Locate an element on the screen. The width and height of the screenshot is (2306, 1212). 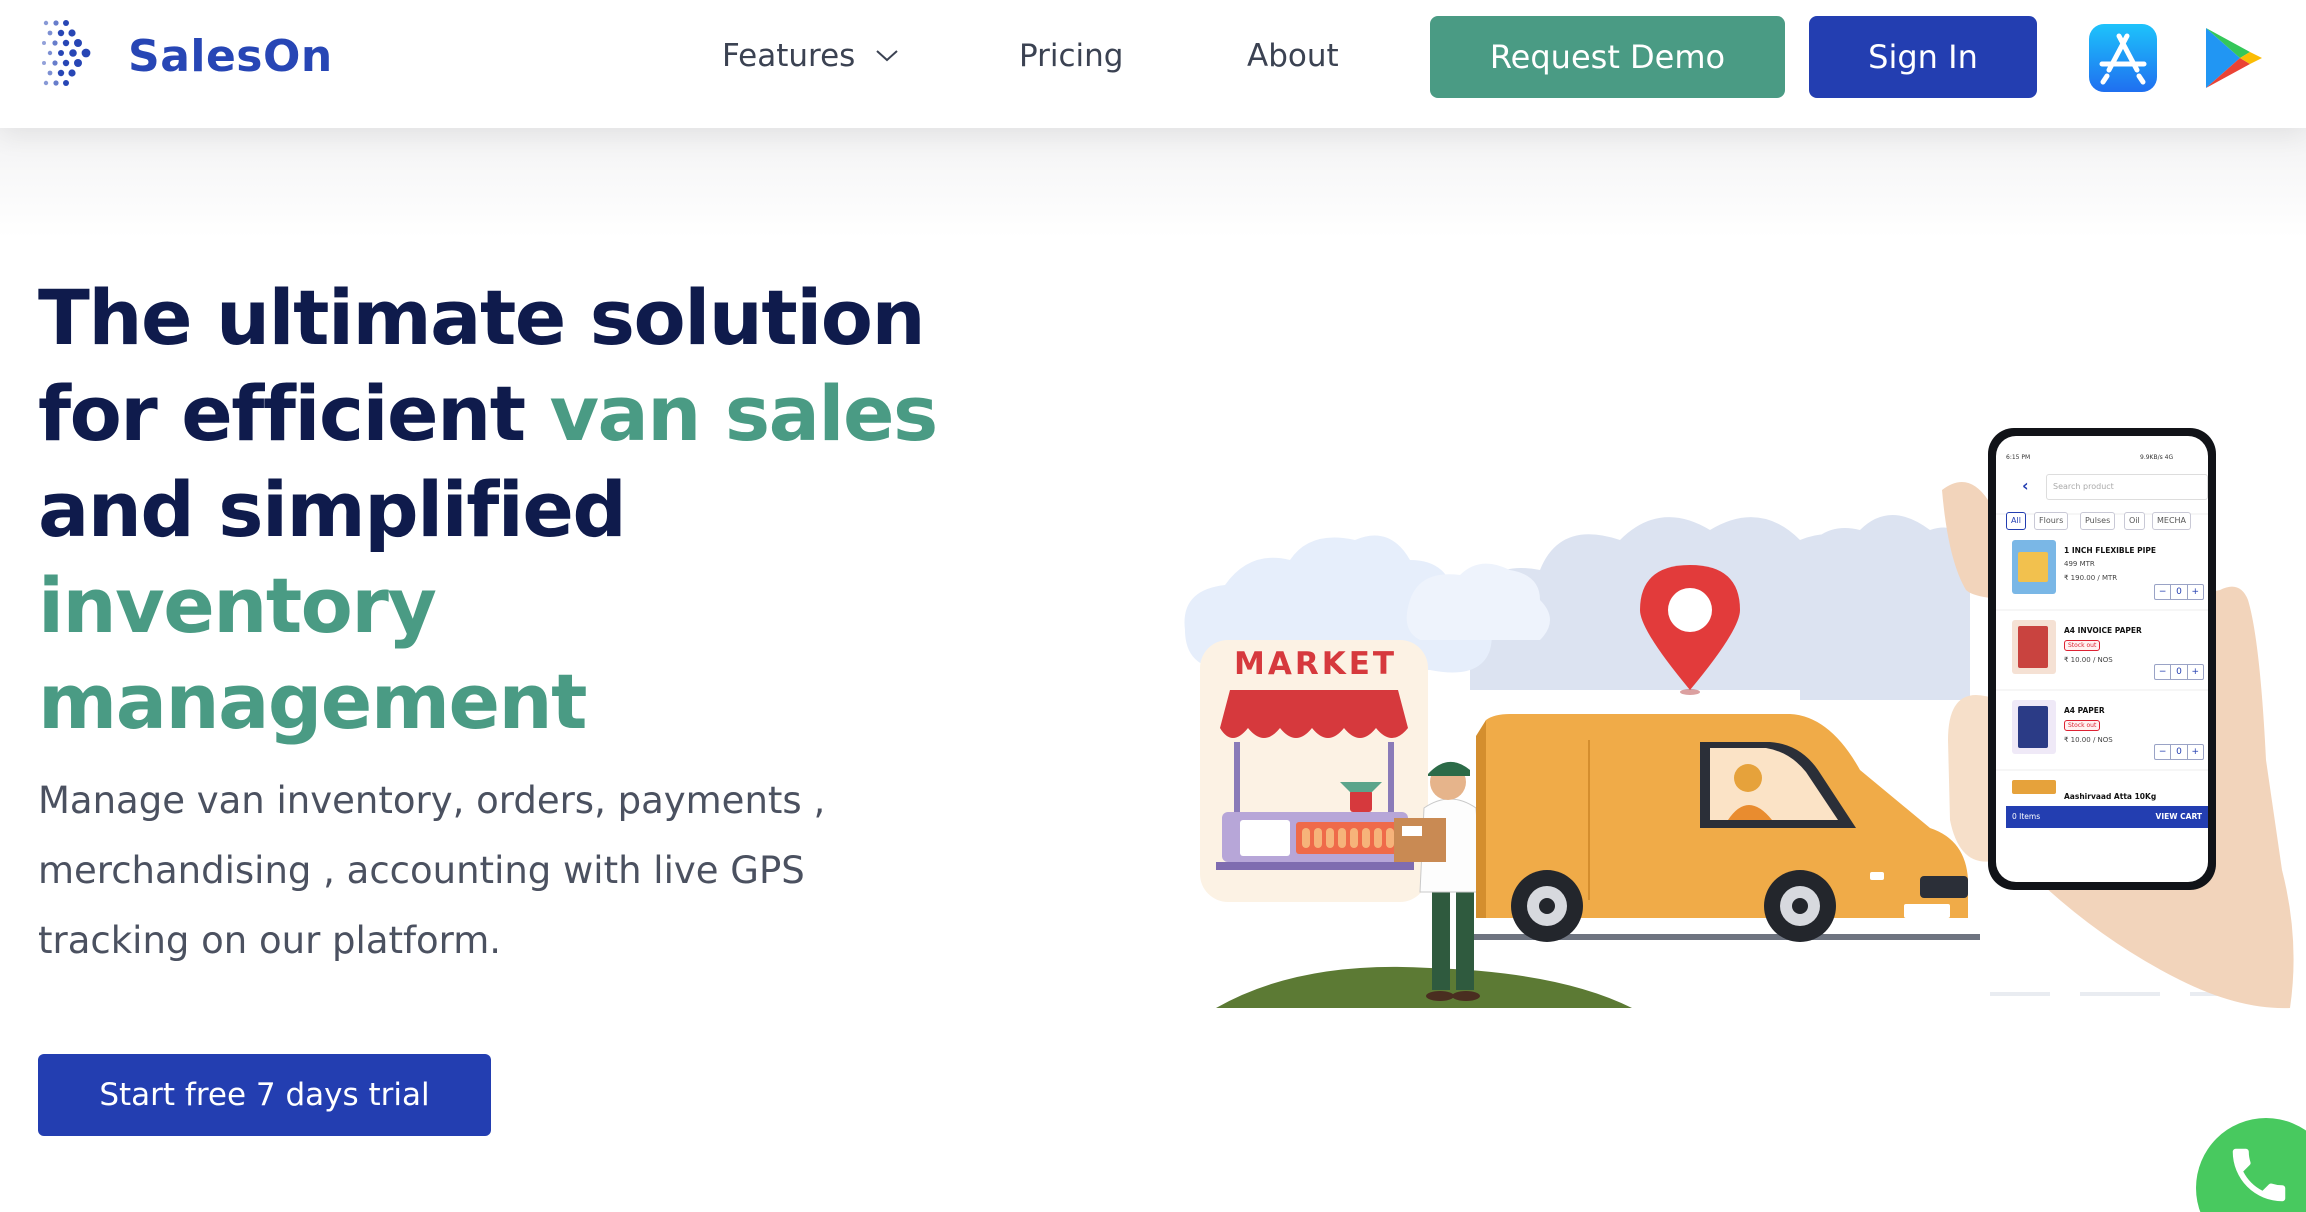
phone-product-name: Aashirvaad Atta 10Kg is located at coordinates (2110, 796).